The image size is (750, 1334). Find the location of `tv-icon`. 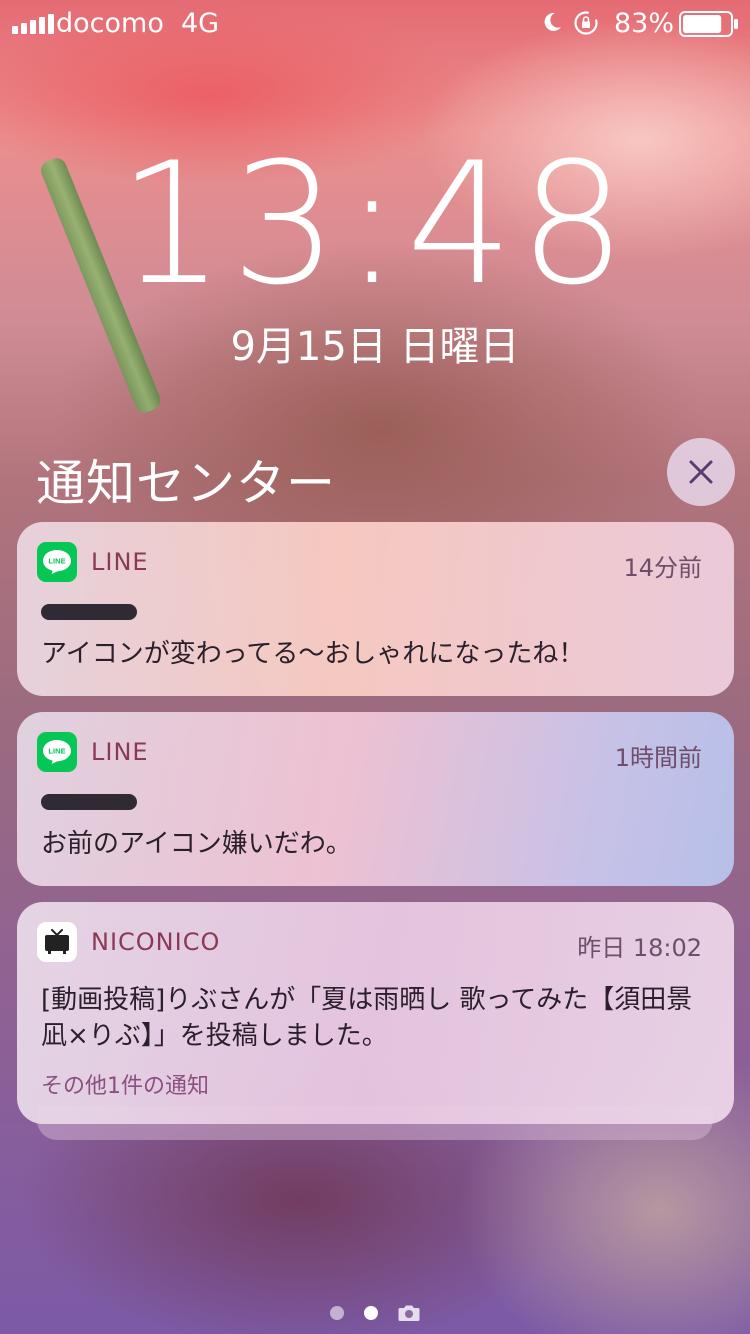

tv-icon is located at coordinates (57, 942).